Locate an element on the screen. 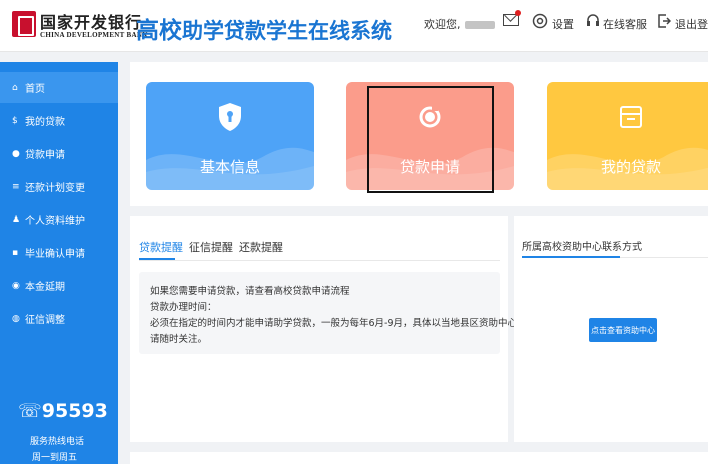  clock-icon: ◉ is located at coordinates (16, 285).